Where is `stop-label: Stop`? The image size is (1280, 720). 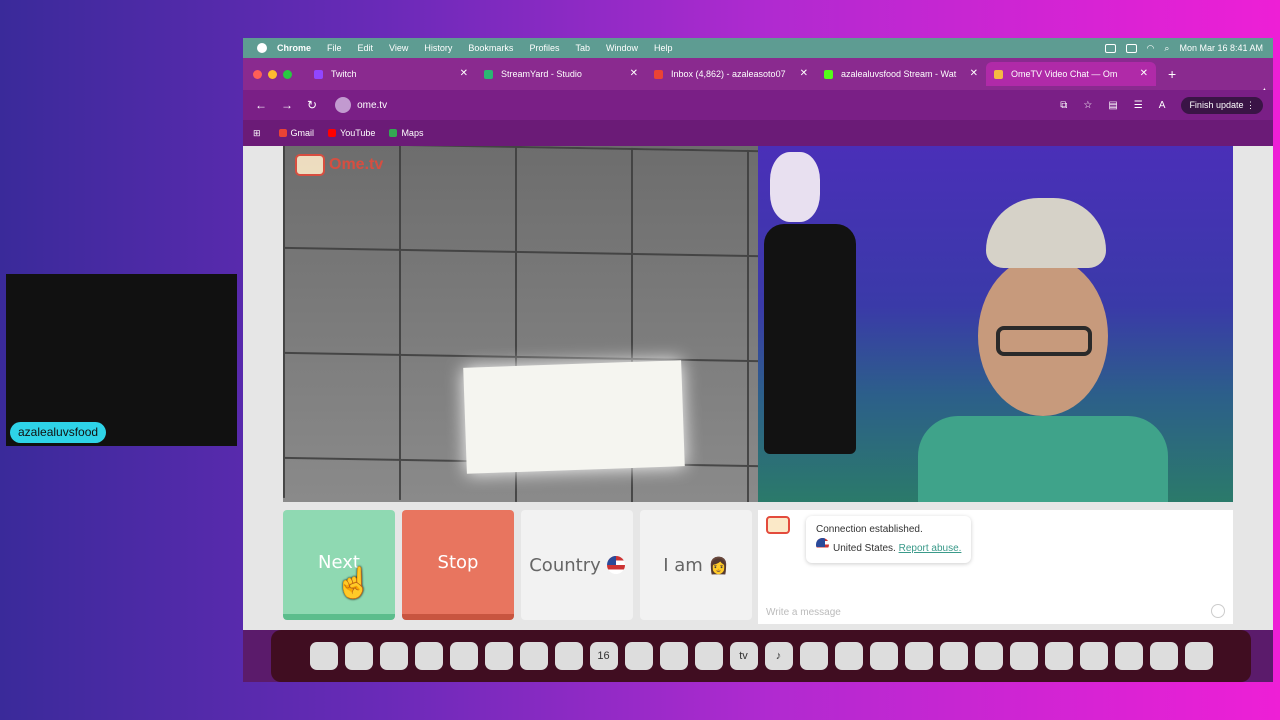 stop-label: Stop is located at coordinates (458, 562).